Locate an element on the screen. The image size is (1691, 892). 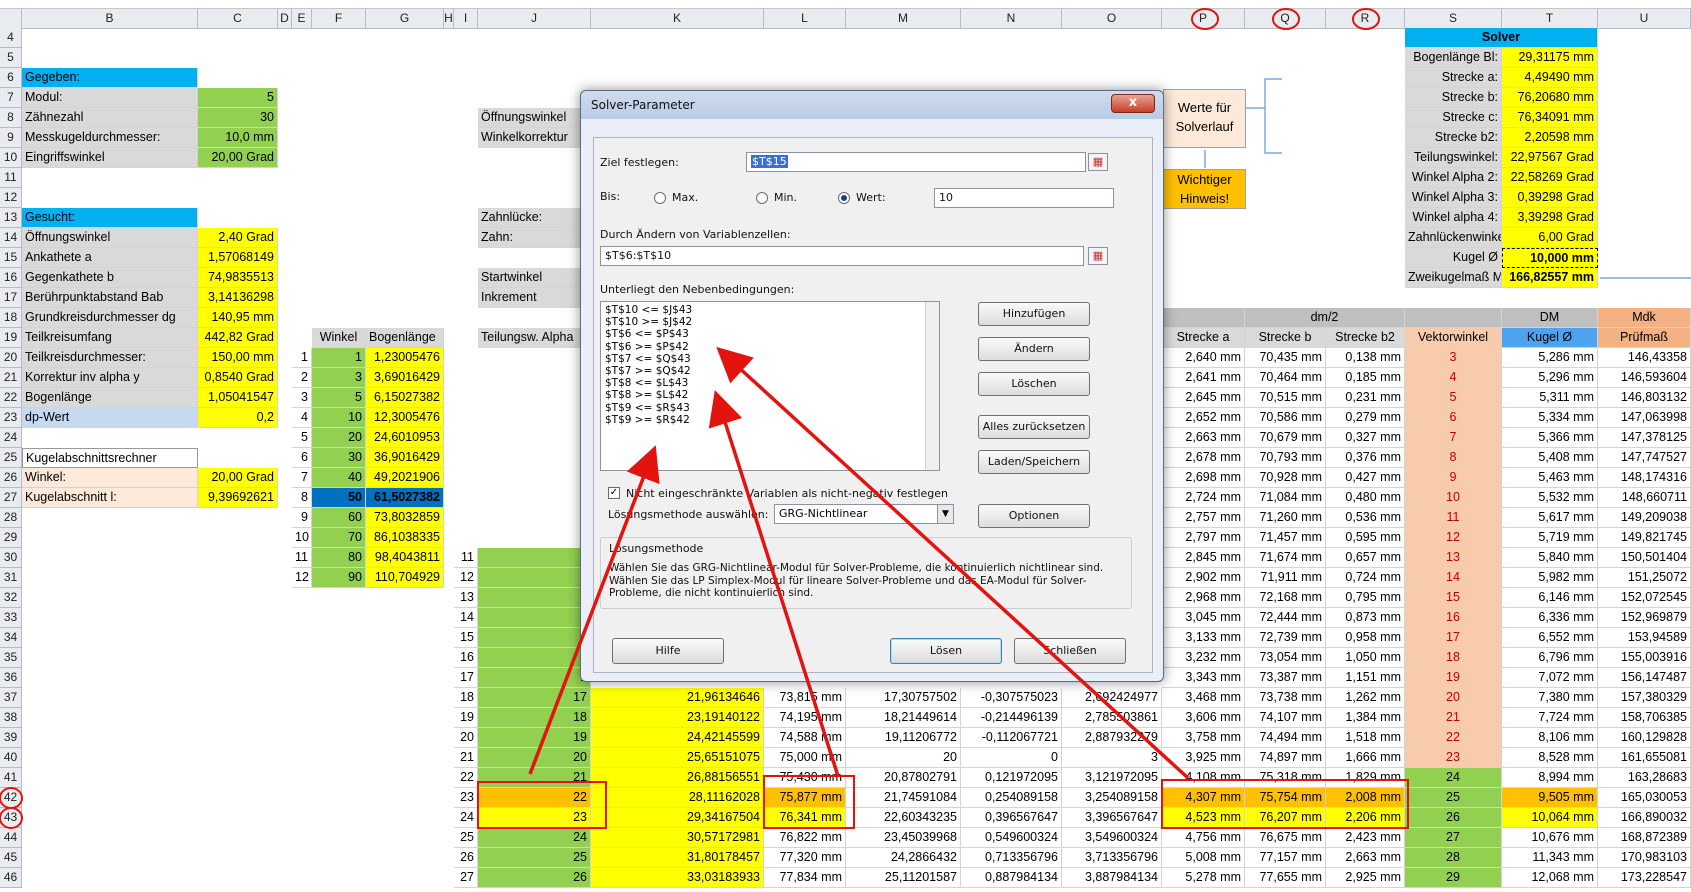
result-cell: 166,890032 is located at coordinates (1644, 818).